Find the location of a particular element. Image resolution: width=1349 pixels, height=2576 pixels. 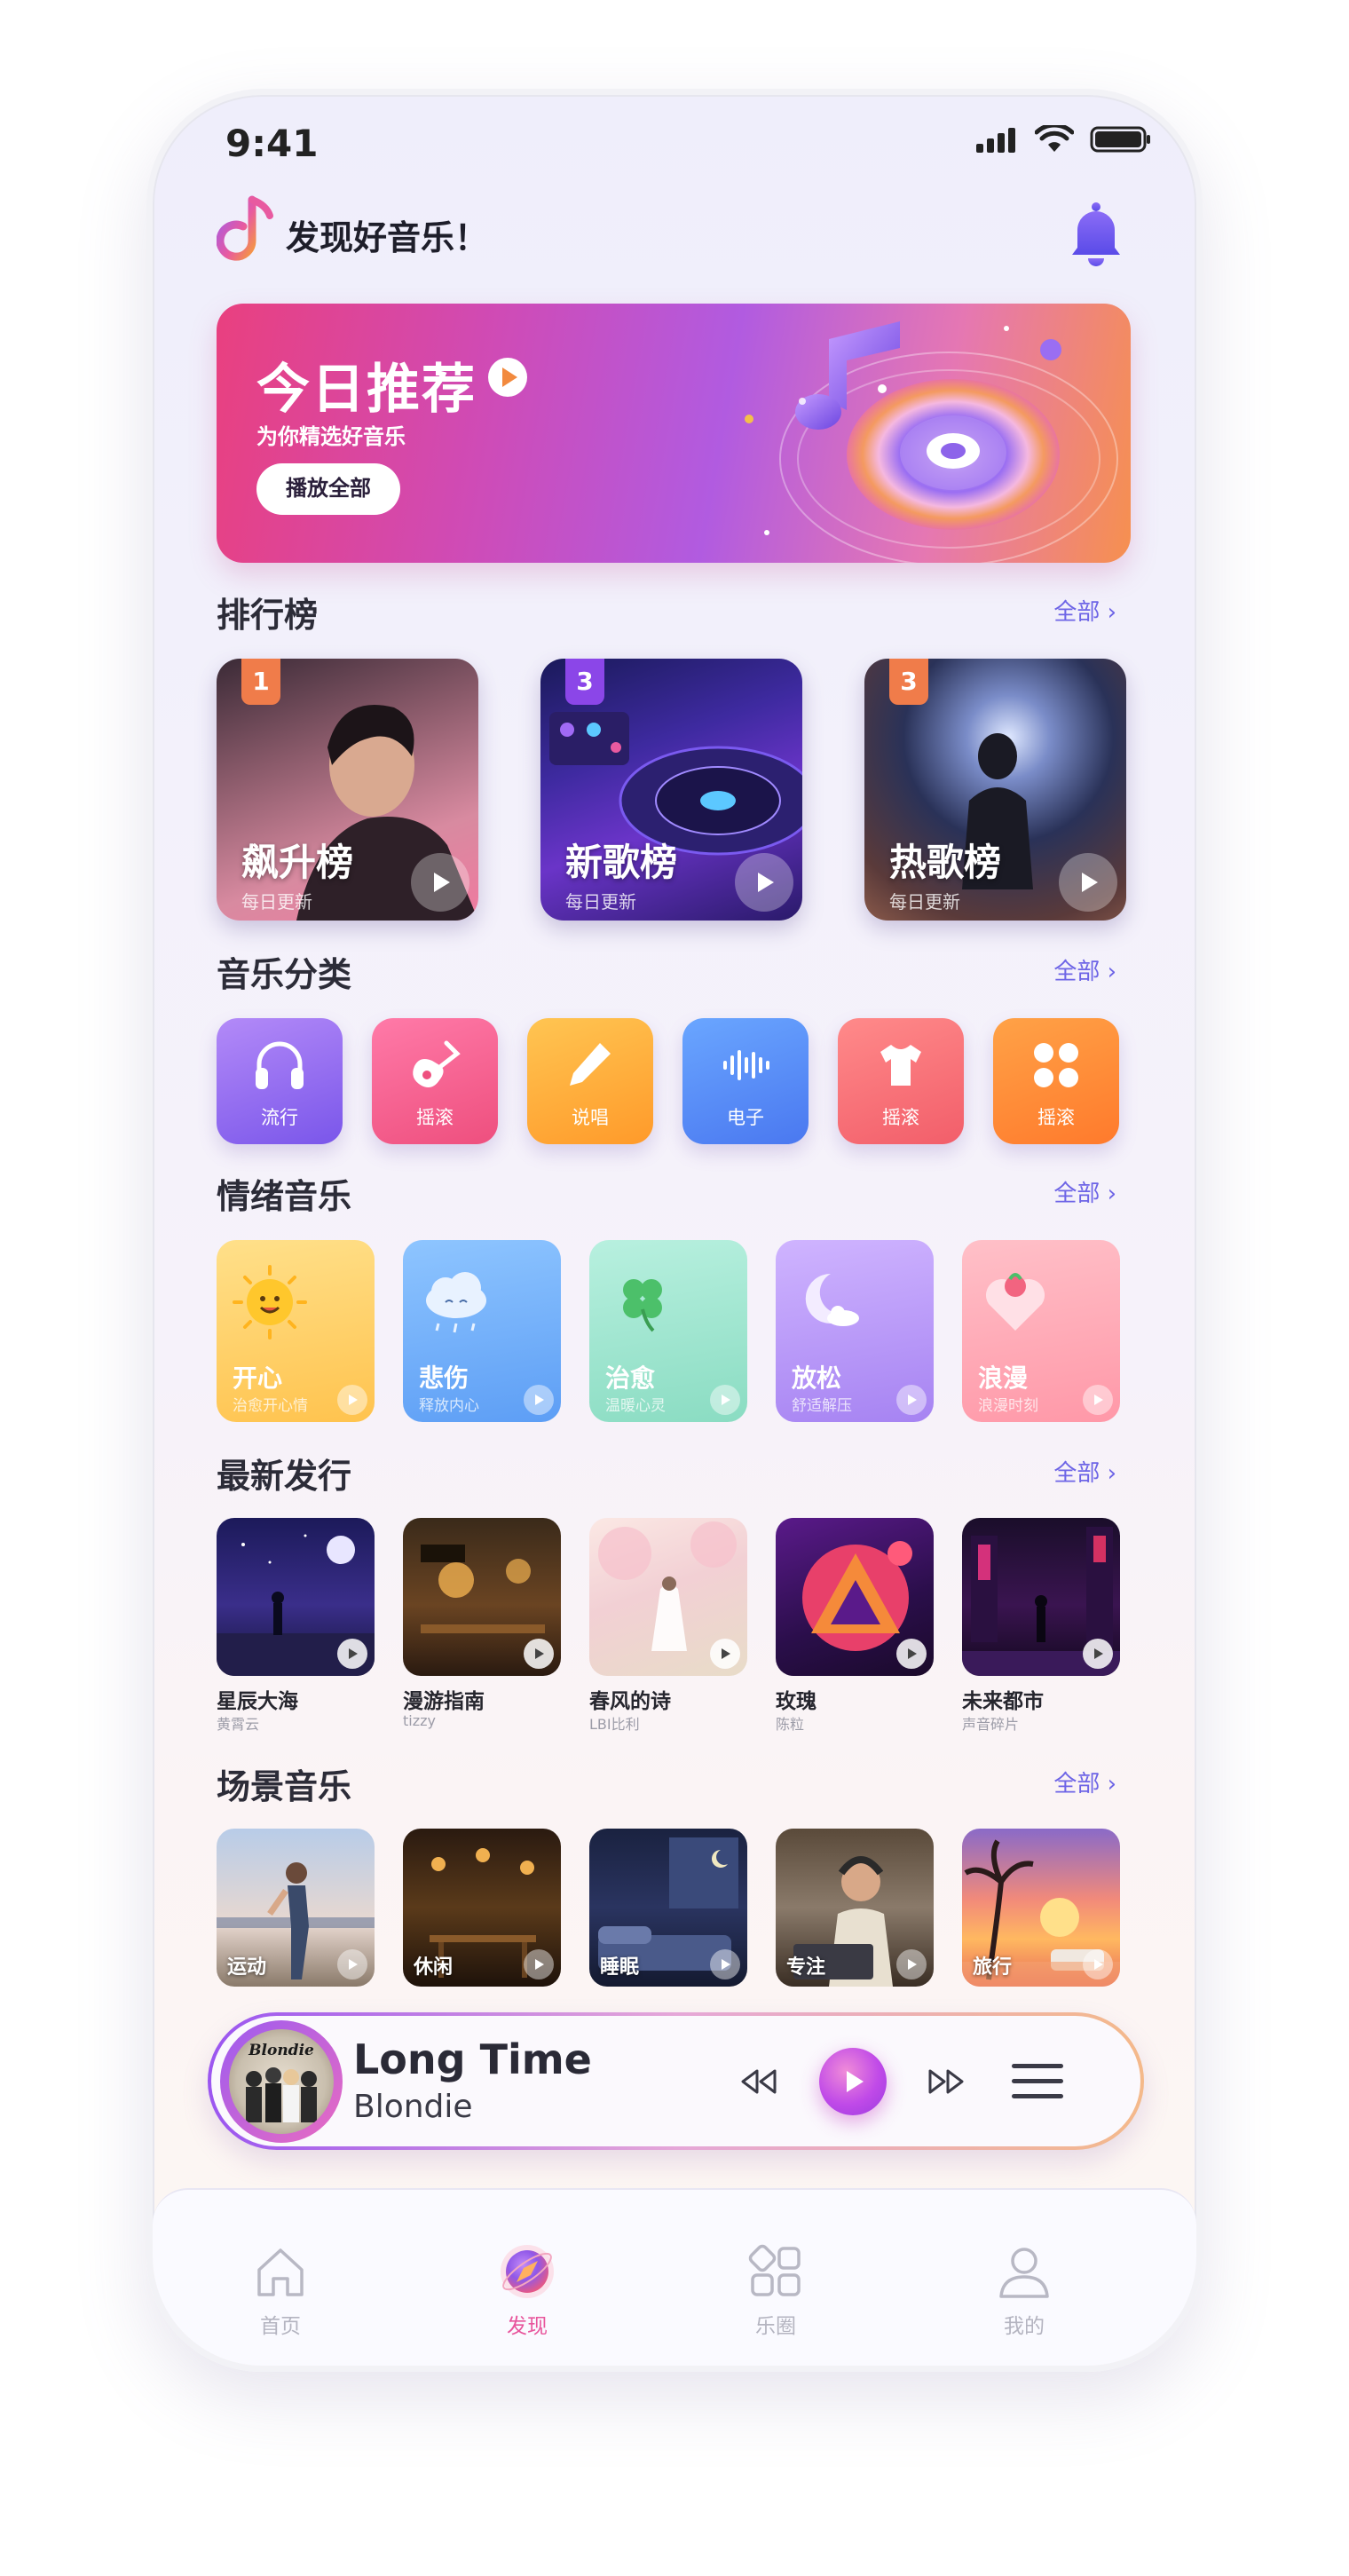

genre-rap: 说唱 is located at coordinates (590, 1081).